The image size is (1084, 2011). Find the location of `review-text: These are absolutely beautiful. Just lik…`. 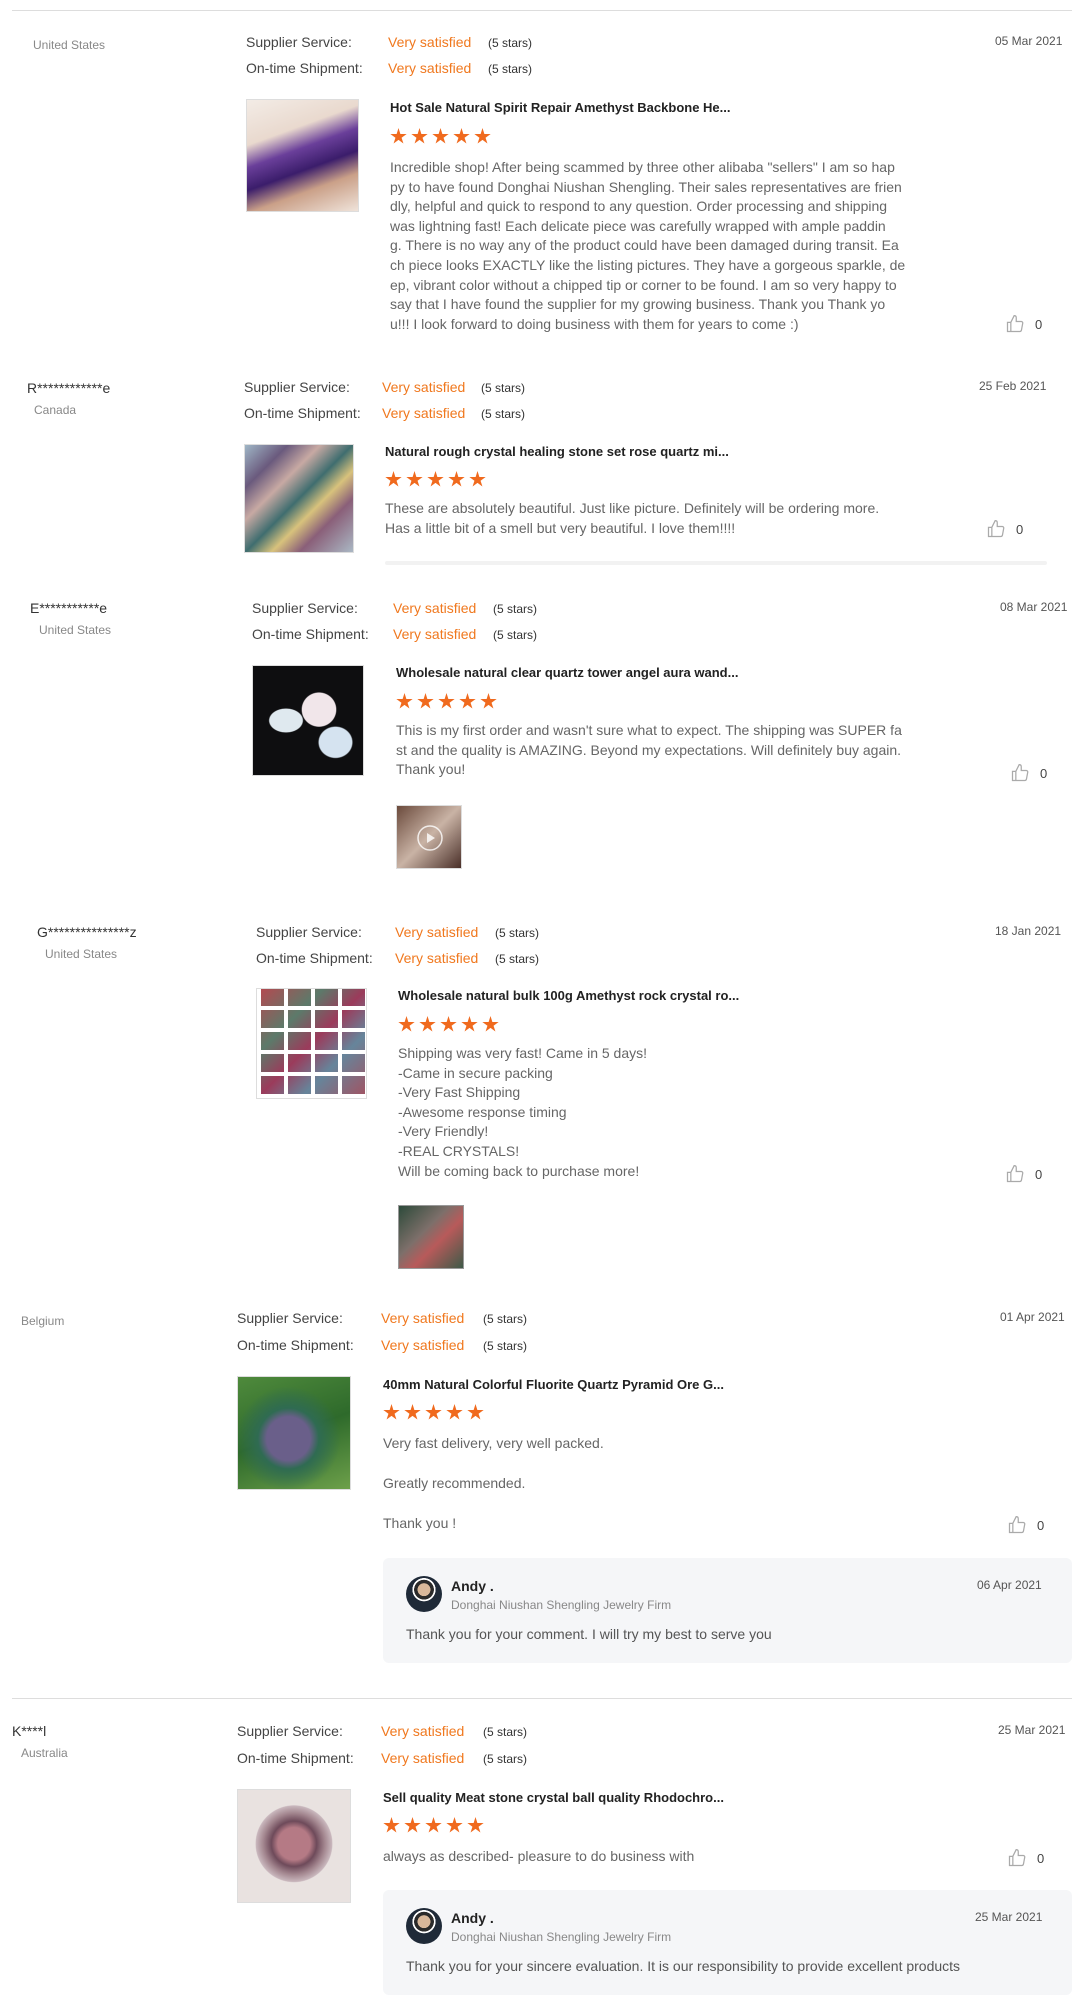

review-text: These are absolutely beautiful. Just lik… is located at coordinates (632, 518).